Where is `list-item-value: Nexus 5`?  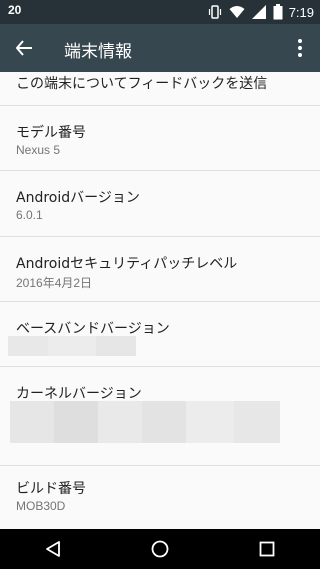 list-item-value: Nexus 5 is located at coordinates (38, 150).